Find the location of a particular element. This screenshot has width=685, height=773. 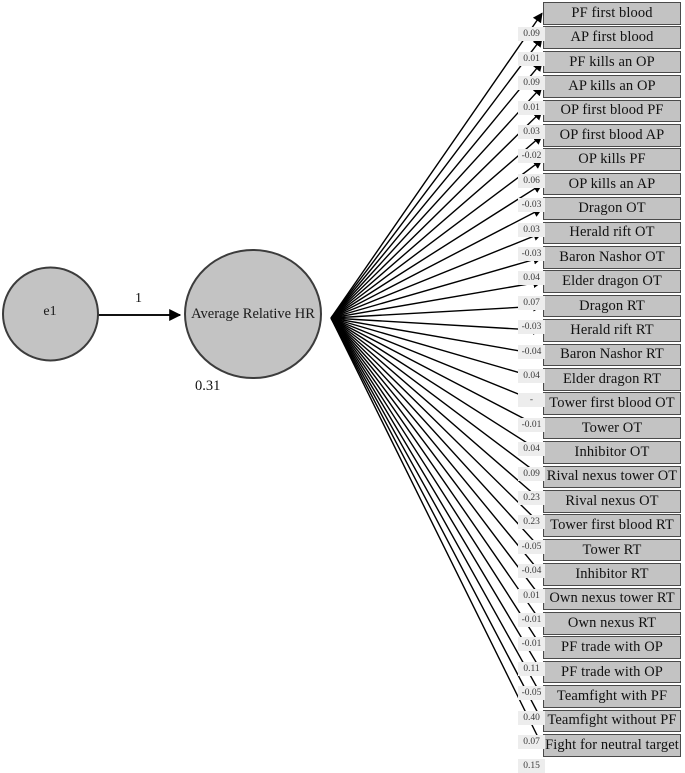

indicator-box: Inhibitor OT is located at coordinates (612, 452).